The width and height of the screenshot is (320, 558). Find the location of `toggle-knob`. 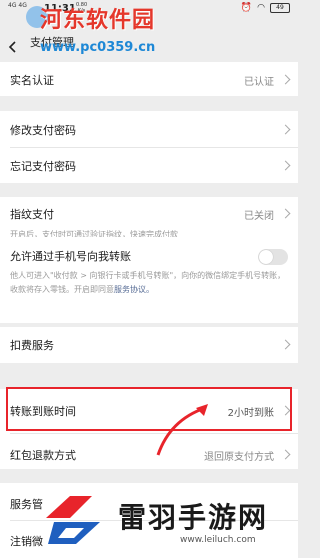

toggle-knob is located at coordinates (266, 257).